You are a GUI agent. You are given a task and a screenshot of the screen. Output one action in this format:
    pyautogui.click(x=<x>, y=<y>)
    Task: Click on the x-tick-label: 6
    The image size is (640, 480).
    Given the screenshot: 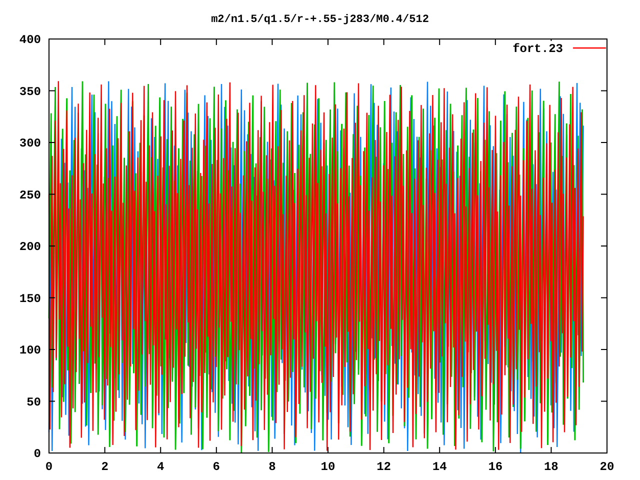 What is the action you would take?
    pyautogui.click(x=216, y=467)
    